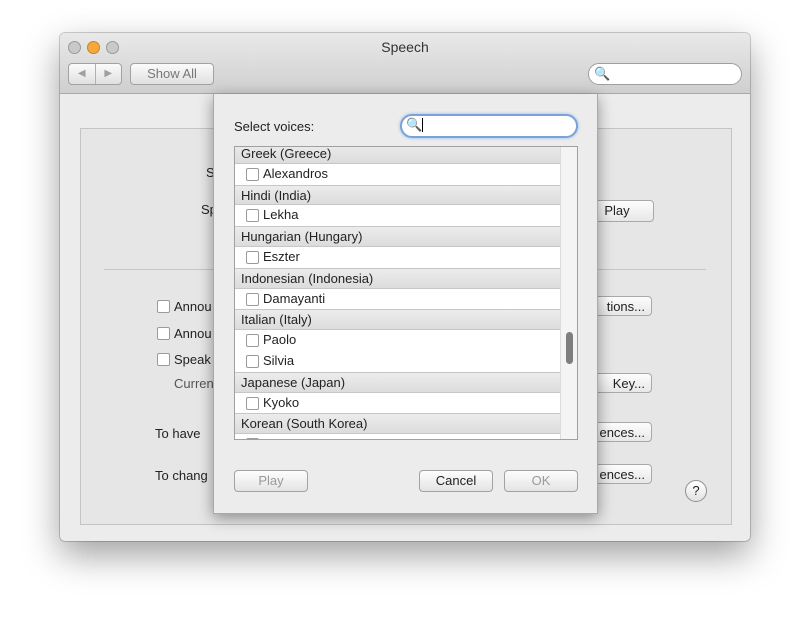 Image resolution: width=810 pixels, height=624 pixels. I want to click on voice-group-header: Korean (South Korea), so click(397, 424).